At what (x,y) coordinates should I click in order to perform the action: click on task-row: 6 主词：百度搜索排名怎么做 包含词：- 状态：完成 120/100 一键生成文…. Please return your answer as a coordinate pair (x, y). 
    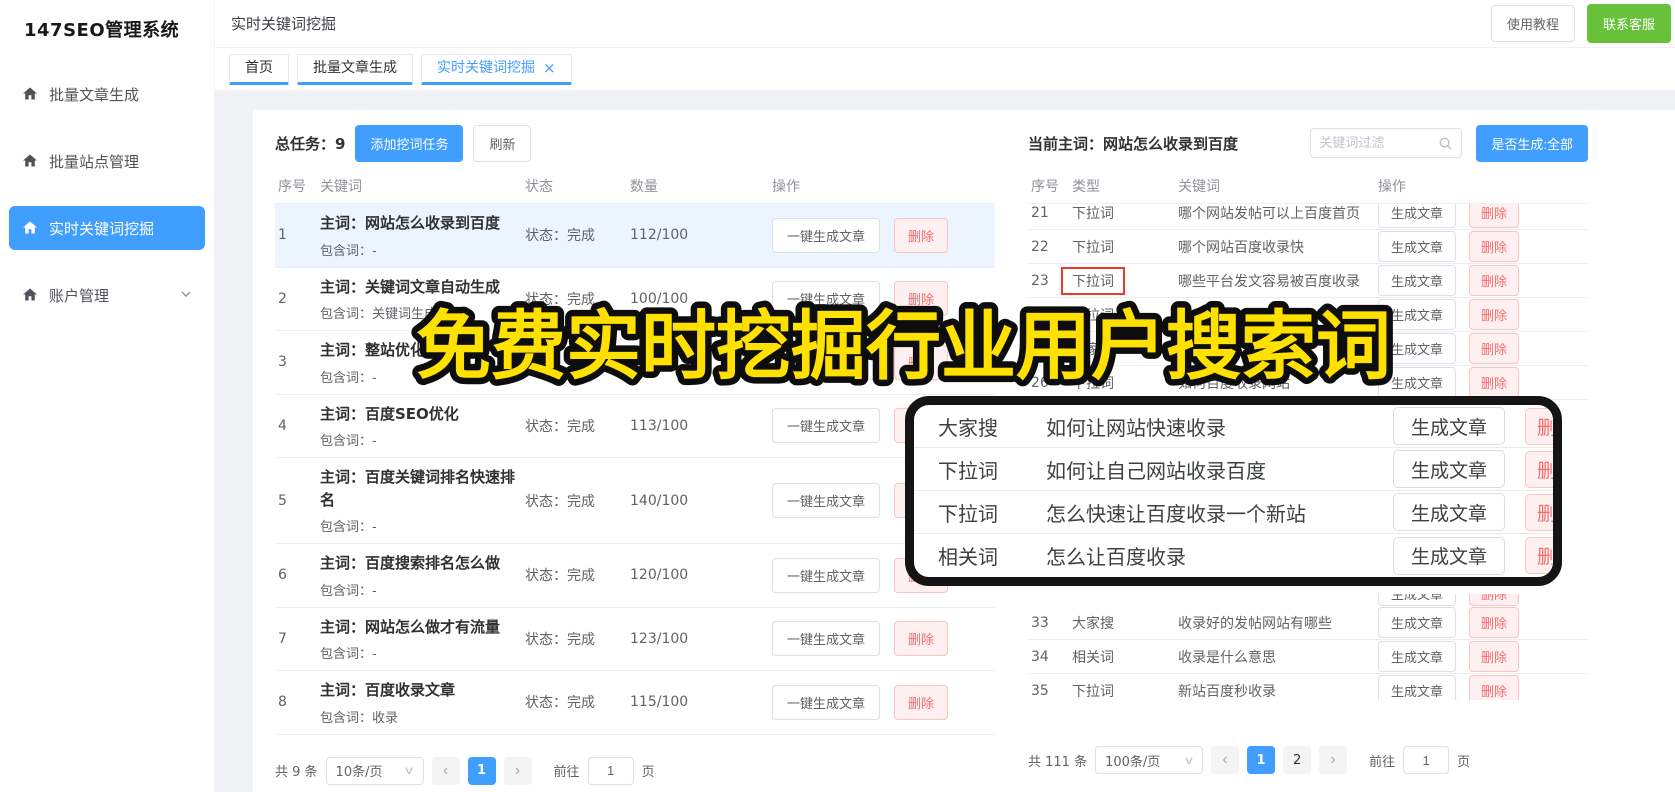
    Looking at the image, I should click on (635, 576).